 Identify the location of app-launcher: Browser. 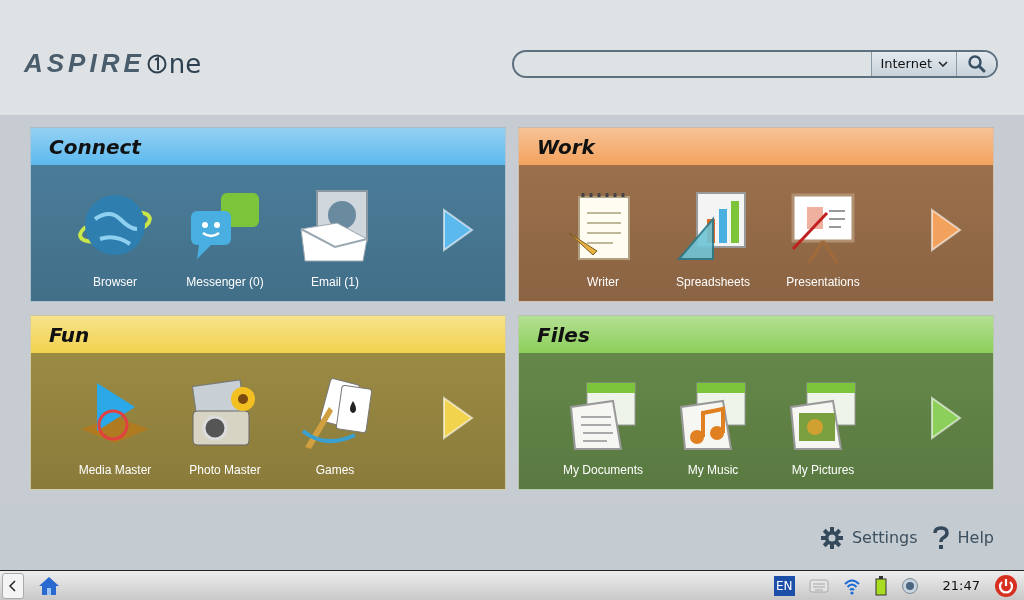
(115, 239).